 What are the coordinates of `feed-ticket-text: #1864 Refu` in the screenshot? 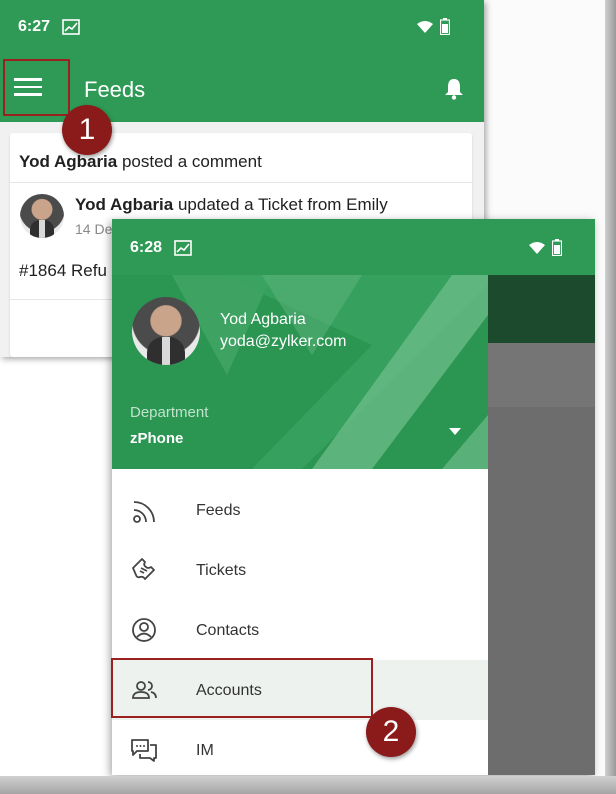 It's located at (63, 270).